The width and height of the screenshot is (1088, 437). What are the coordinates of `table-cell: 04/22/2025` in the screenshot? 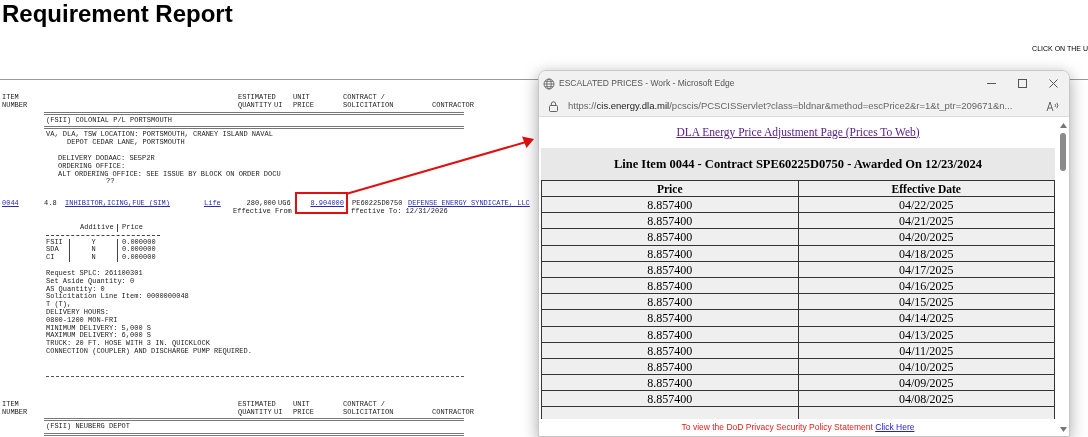 It's located at (925, 205).